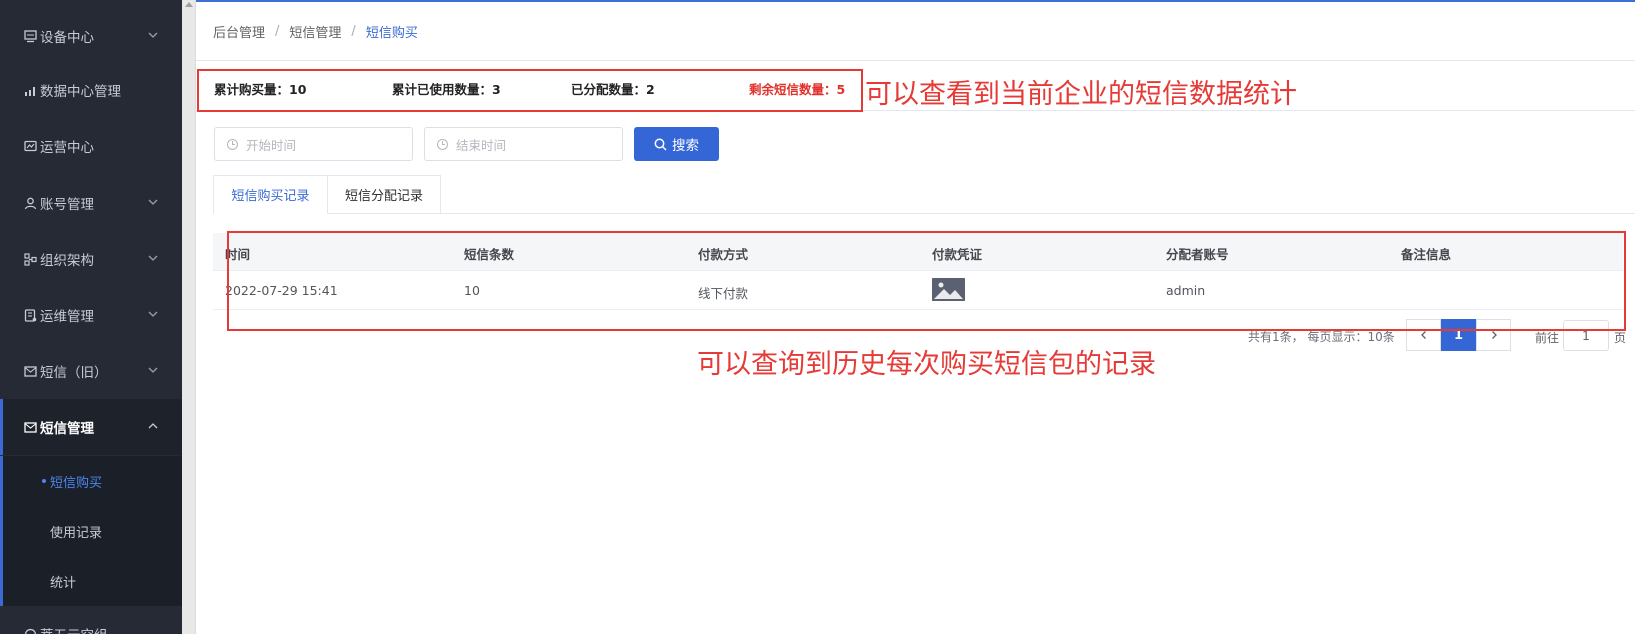 The width and height of the screenshot is (1635, 634). Describe the element at coordinates (67, 429) in the screenshot. I see `sidebar-item-label: 短信管理` at that location.